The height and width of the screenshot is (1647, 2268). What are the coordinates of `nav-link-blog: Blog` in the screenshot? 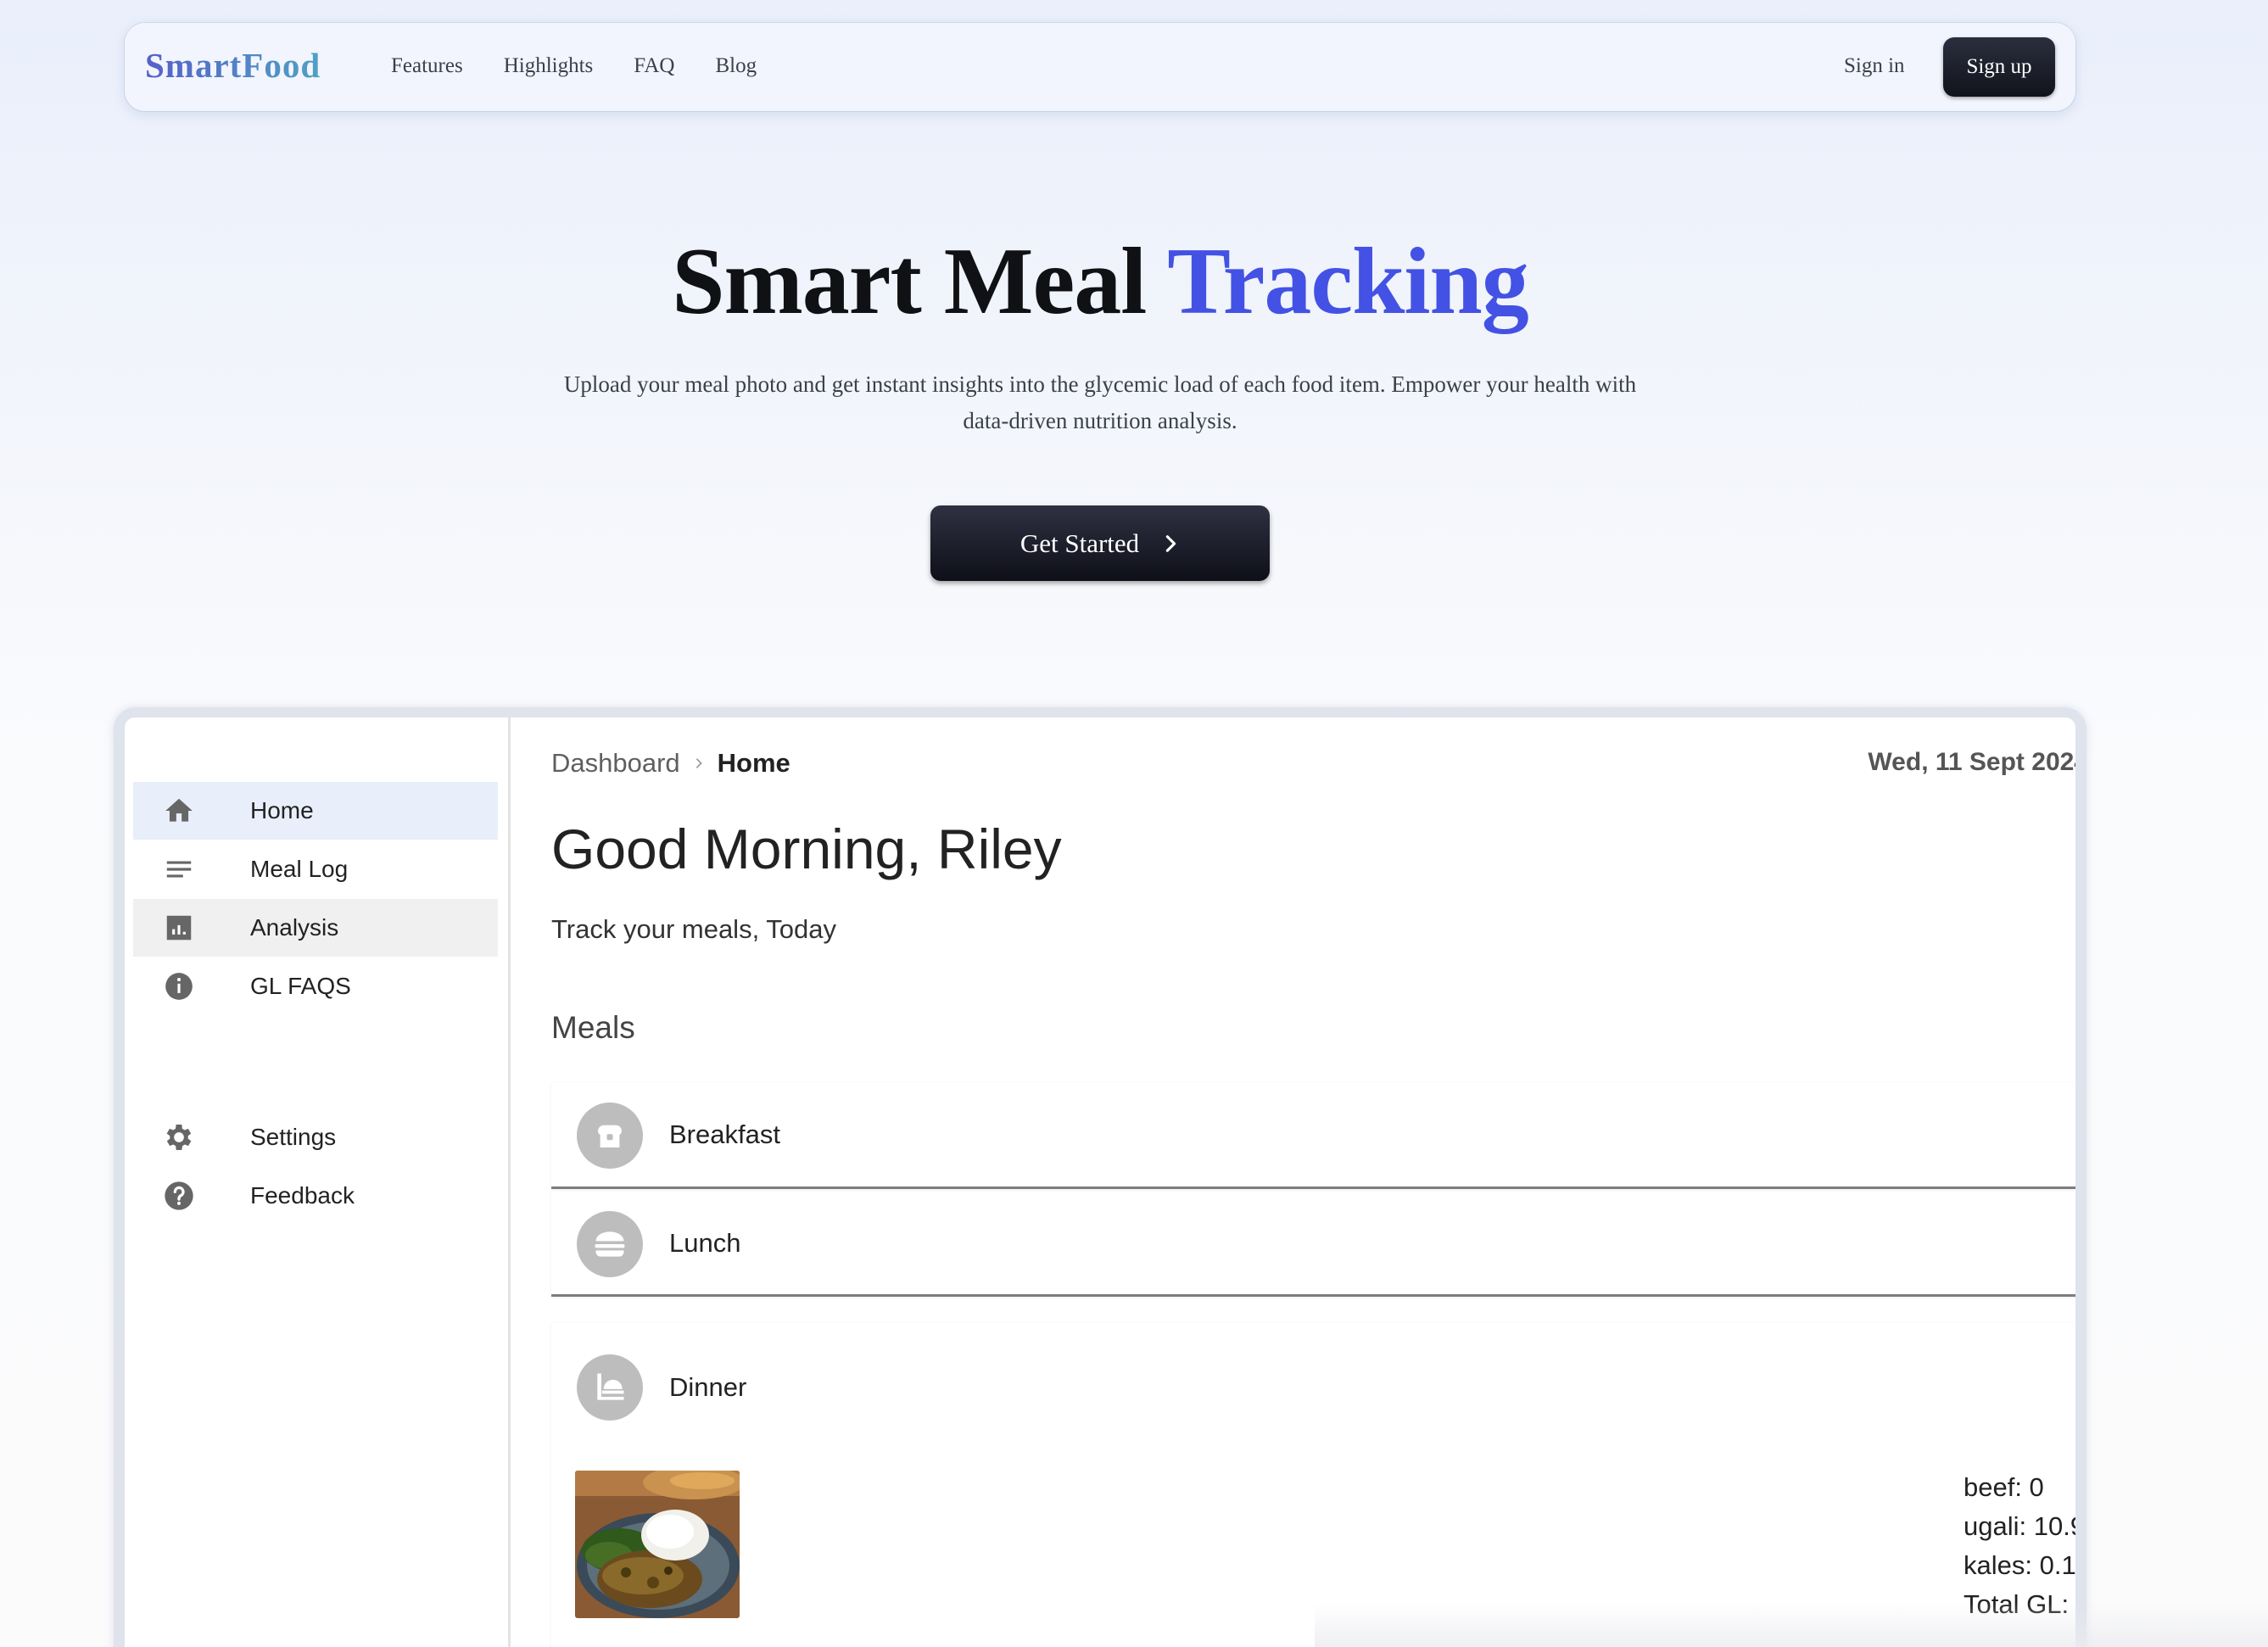 It's located at (736, 66).